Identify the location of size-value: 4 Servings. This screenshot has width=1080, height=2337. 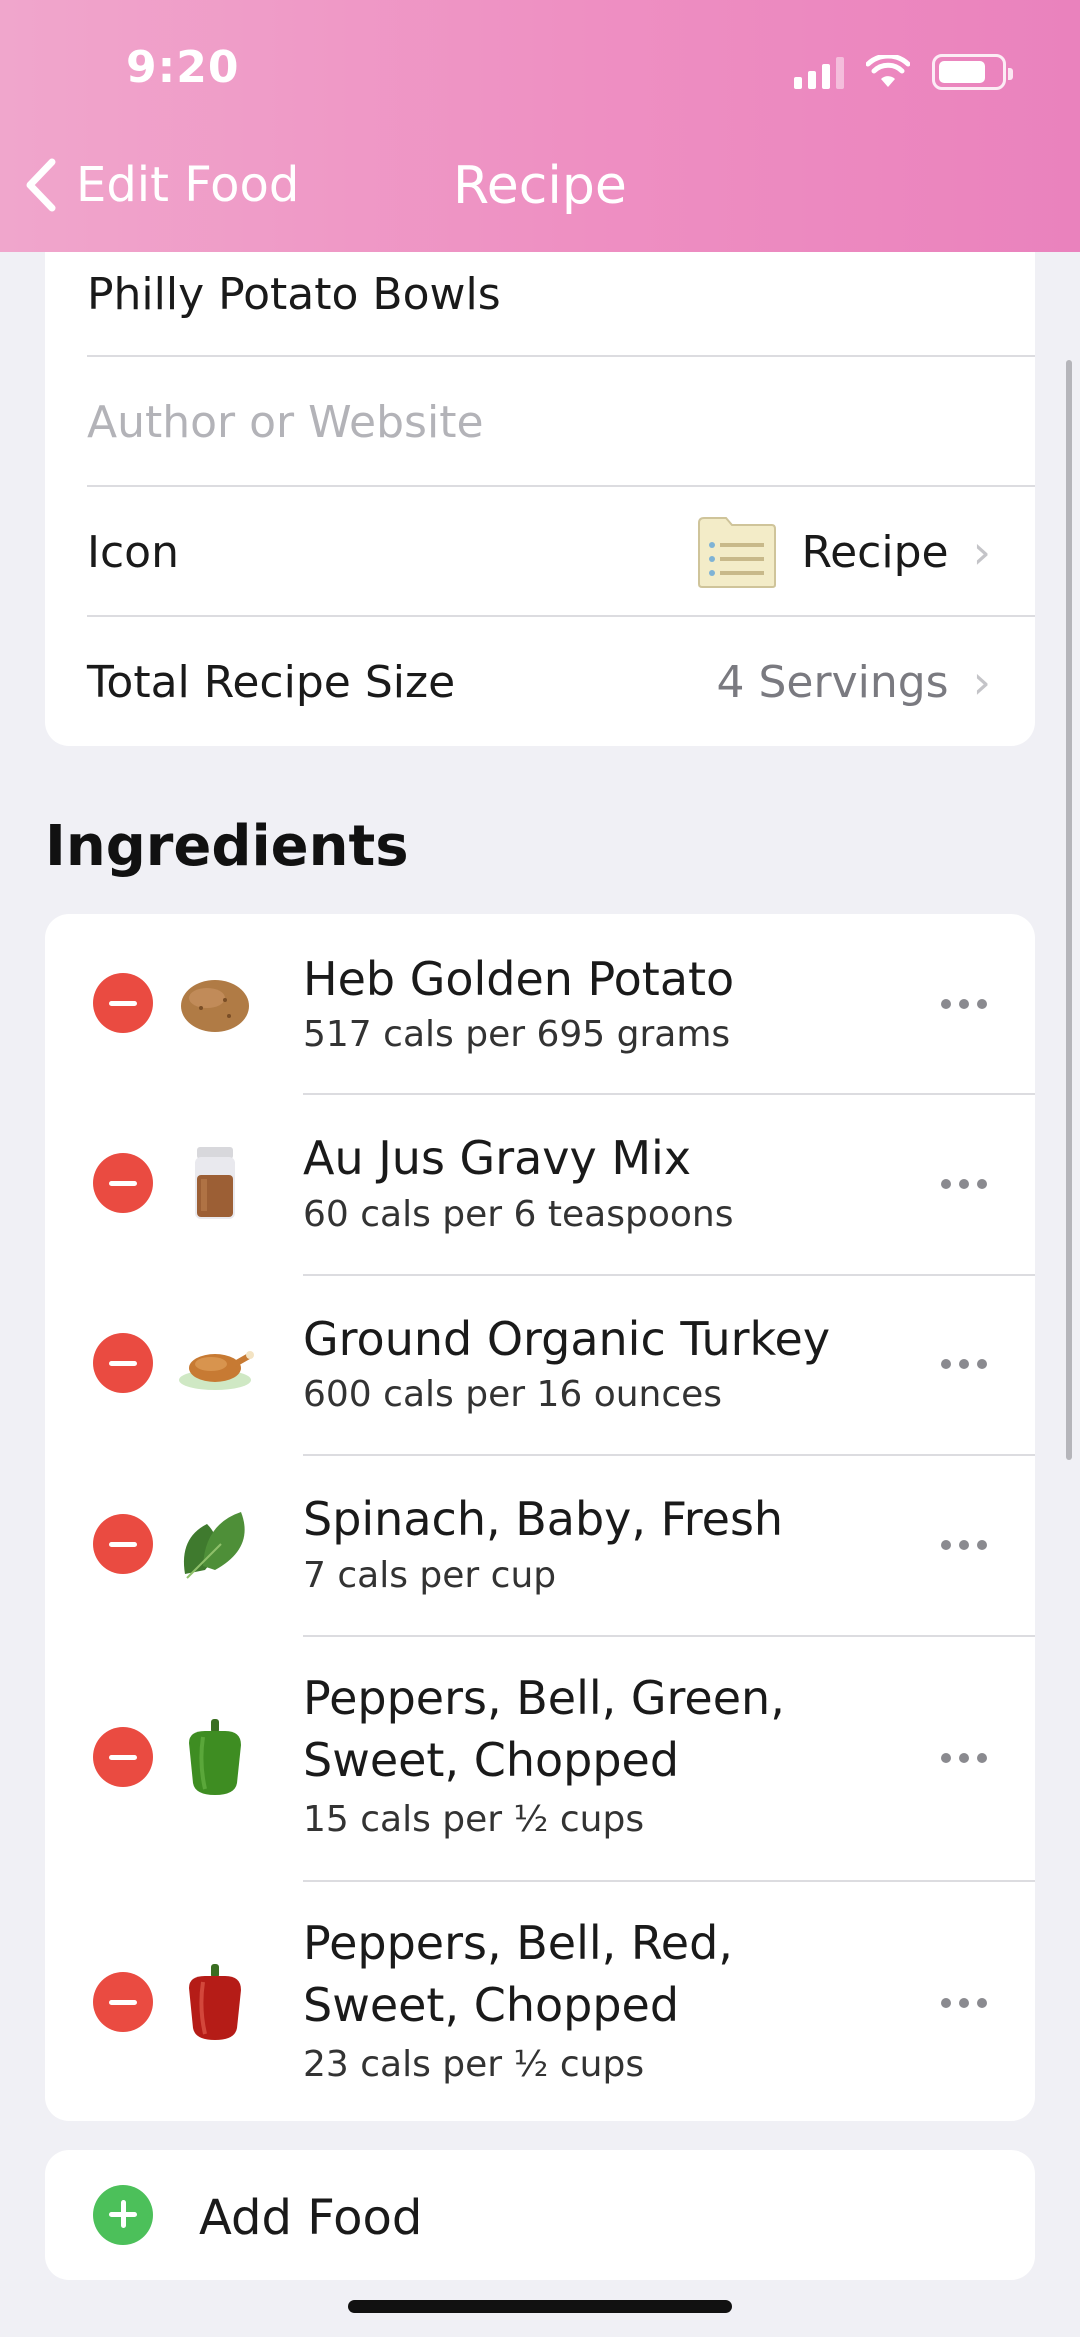
(832, 682).